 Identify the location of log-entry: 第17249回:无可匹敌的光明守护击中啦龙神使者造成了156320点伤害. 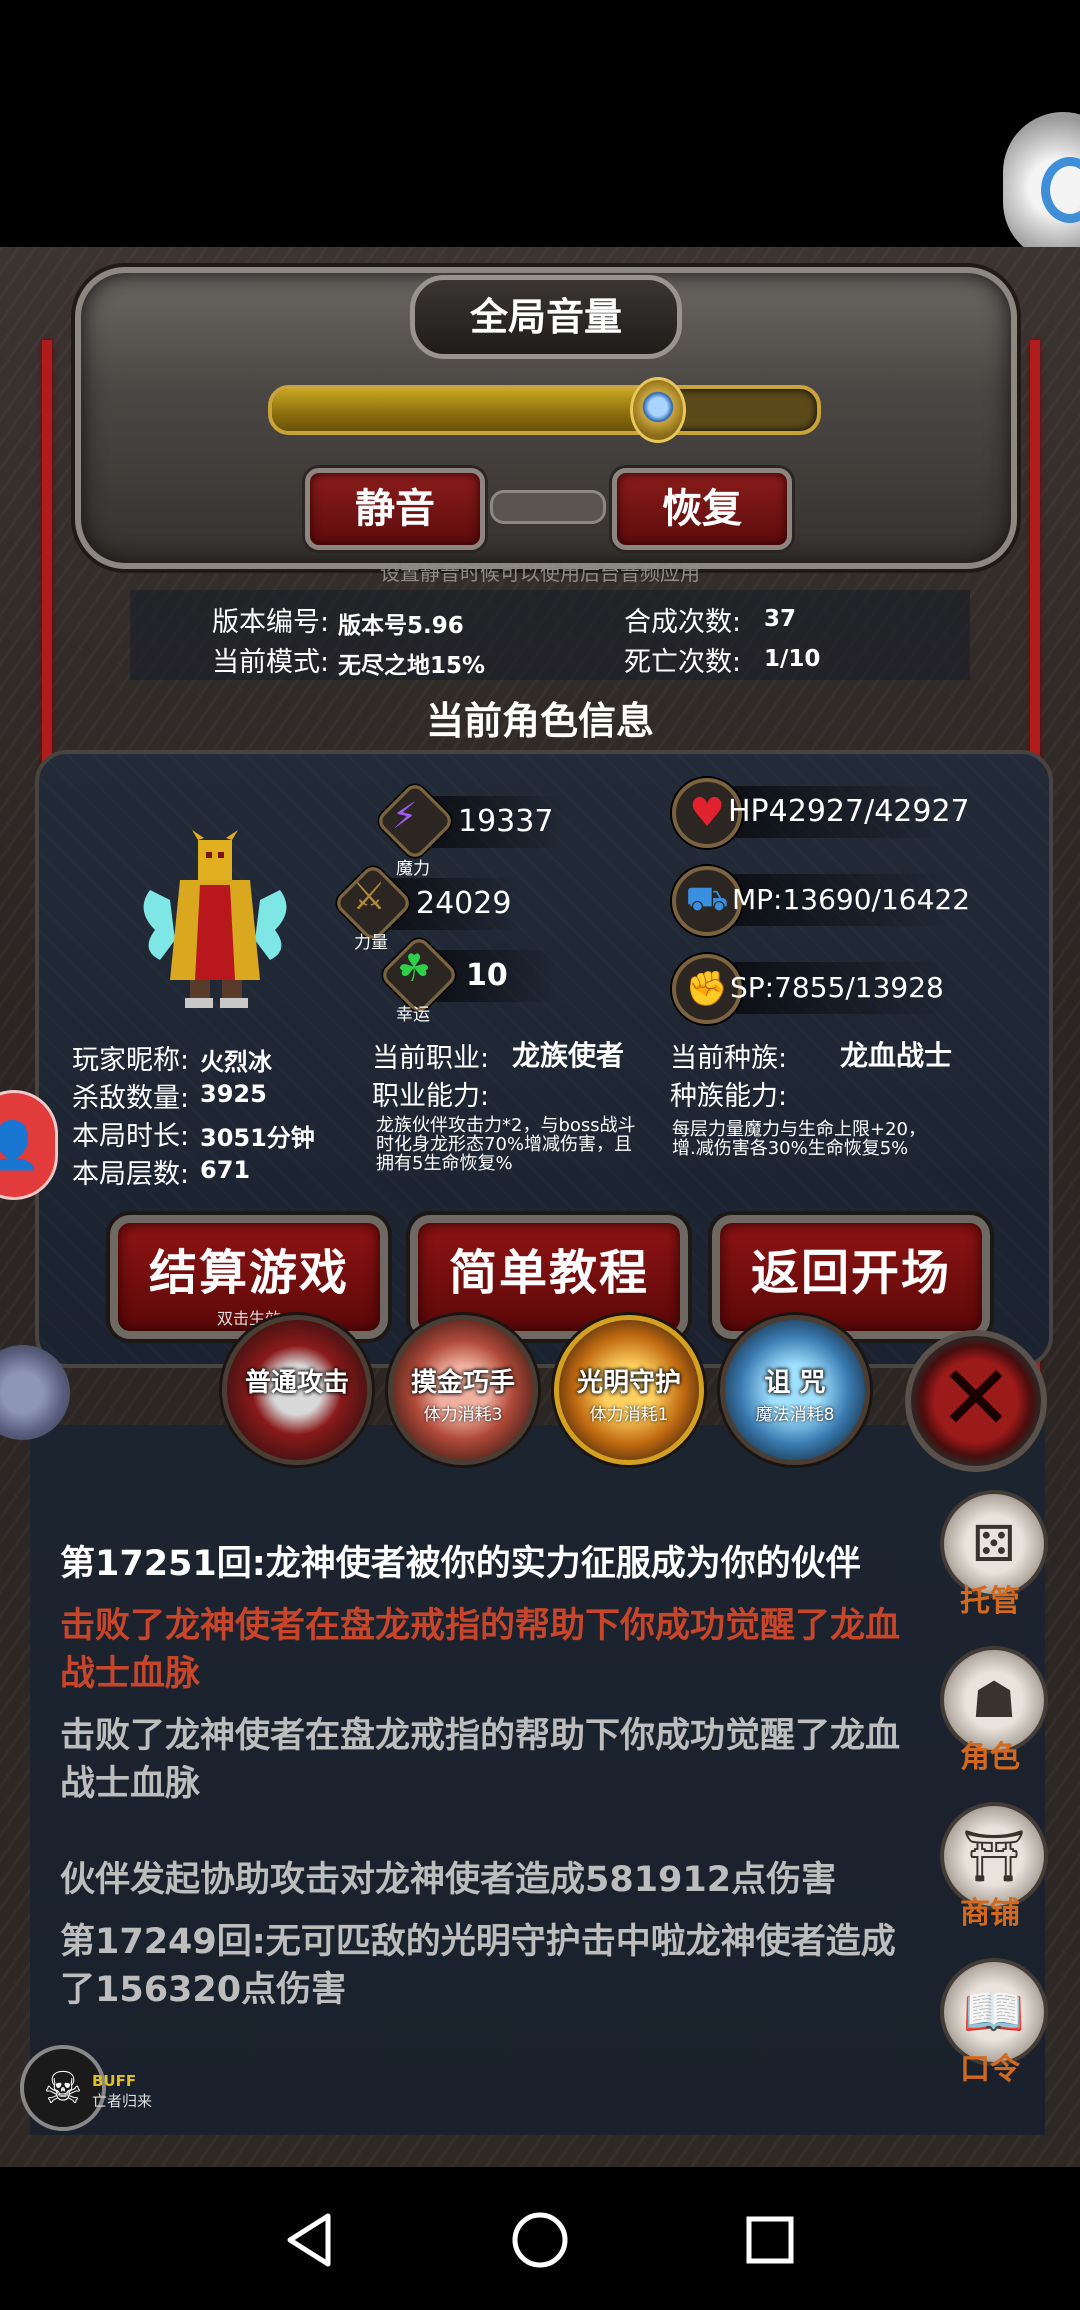
(478, 1966).